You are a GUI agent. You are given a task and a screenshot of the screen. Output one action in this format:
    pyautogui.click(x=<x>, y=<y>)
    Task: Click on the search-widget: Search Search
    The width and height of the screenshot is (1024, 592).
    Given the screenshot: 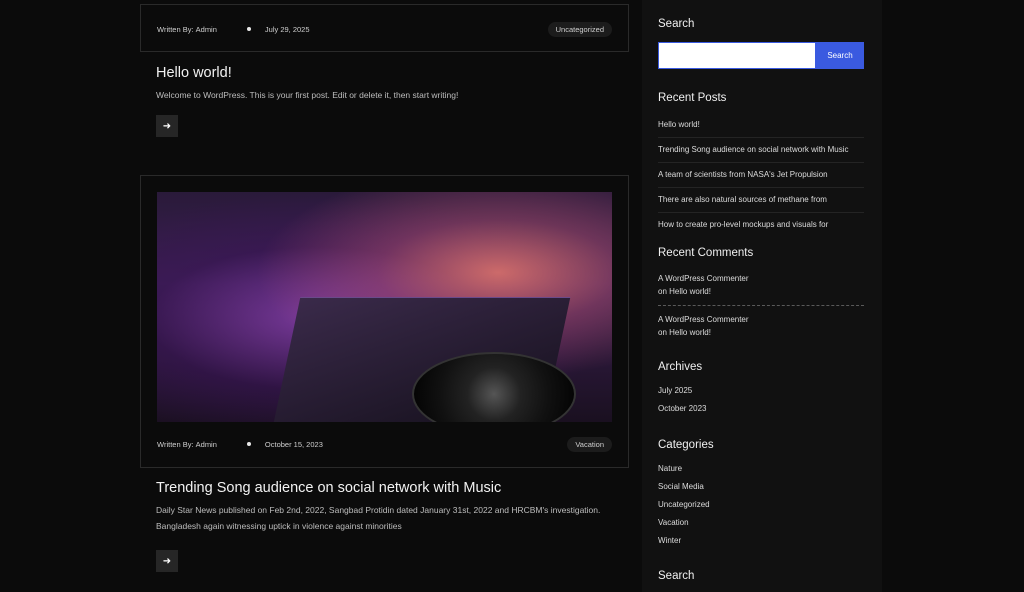 What is the action you would take?
    pyautogui.click(x=762, y=43)
    